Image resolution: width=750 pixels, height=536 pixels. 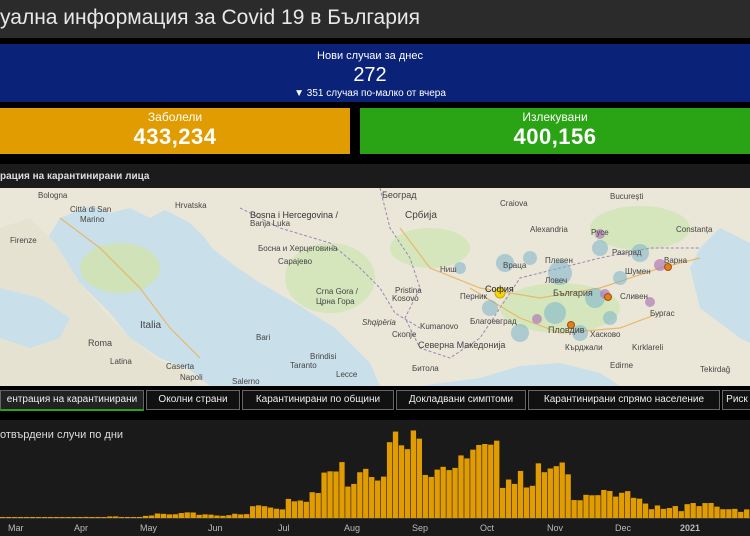 I want to click on map-label: Latina, so click(x=121, y=361).